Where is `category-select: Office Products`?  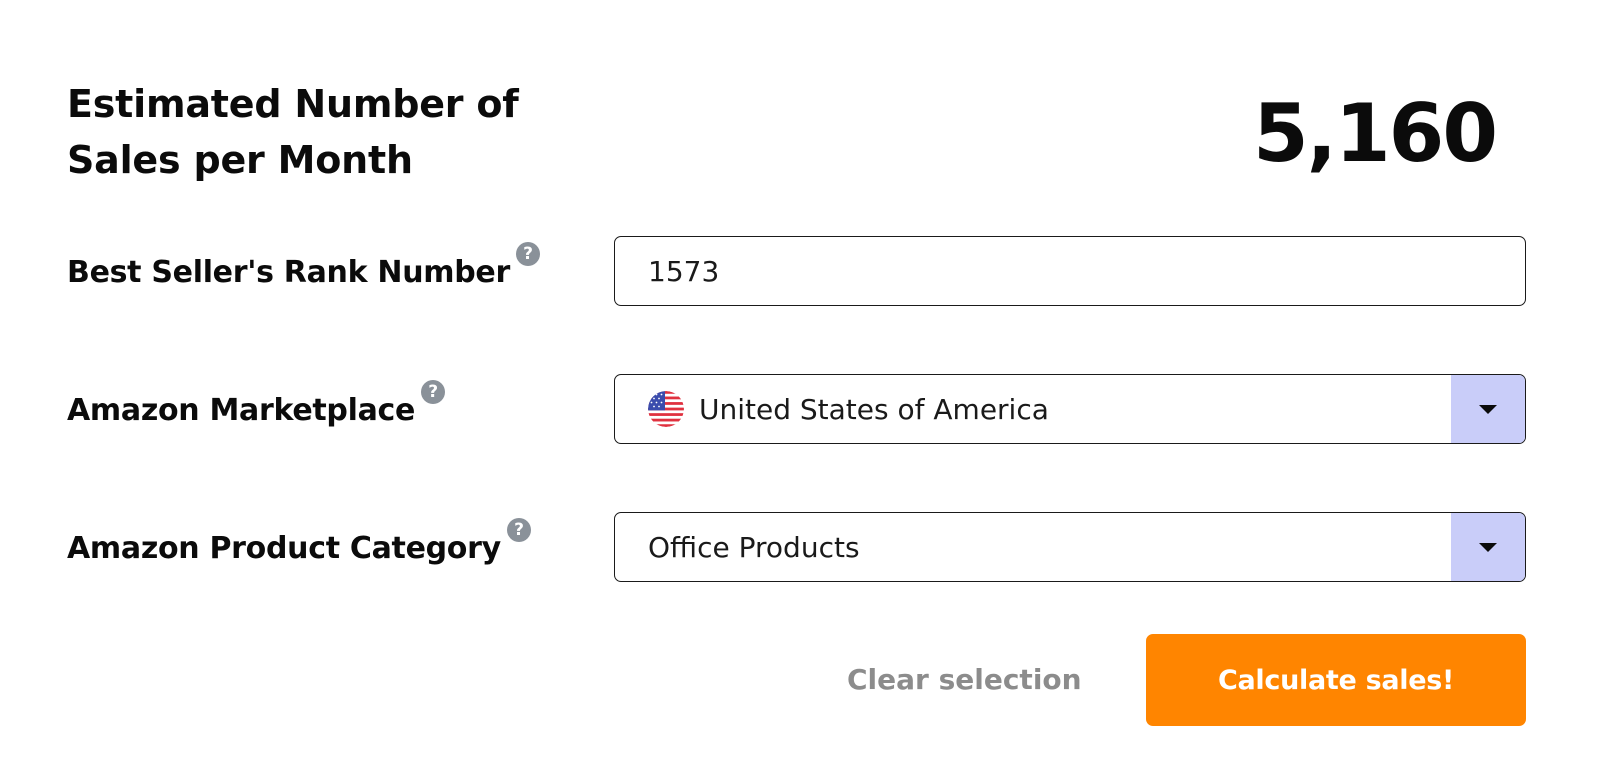
category-select: Office Products is located at coordinates (1070, 547).